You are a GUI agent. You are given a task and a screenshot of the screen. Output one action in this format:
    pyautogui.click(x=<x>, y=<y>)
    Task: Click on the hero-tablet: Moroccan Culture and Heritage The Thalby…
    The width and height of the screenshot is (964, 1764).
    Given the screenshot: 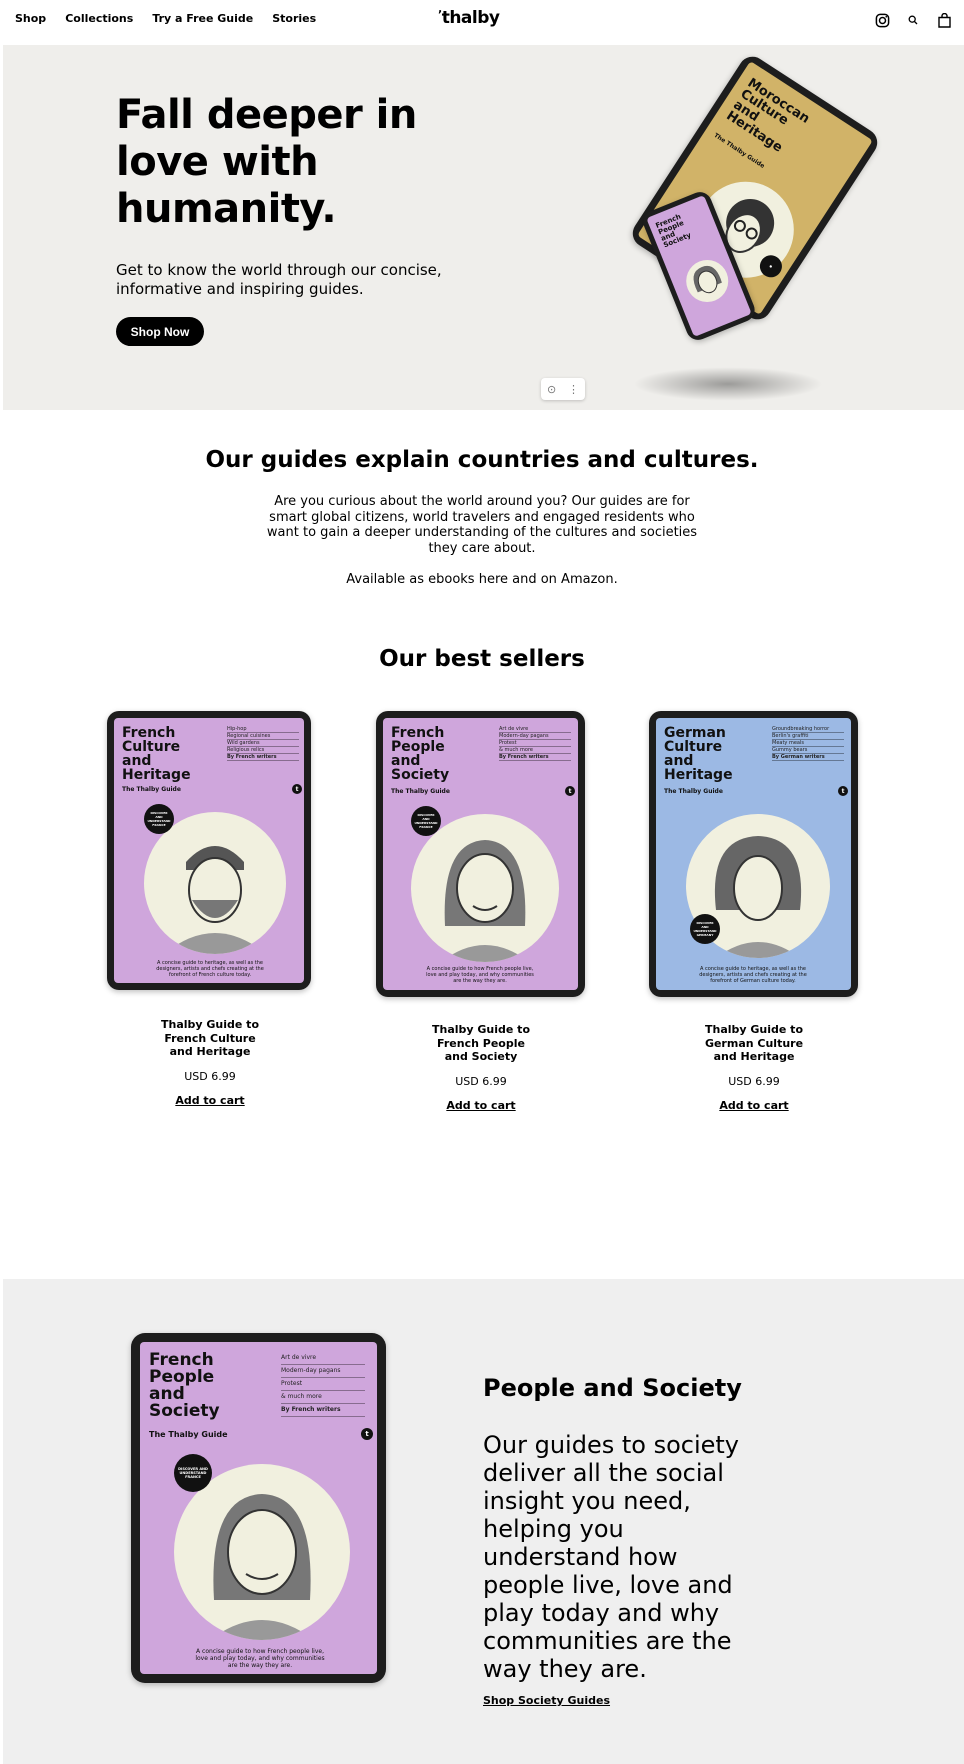 What is the action you would take?
    pyautogui.click(x=755, y=188)
    